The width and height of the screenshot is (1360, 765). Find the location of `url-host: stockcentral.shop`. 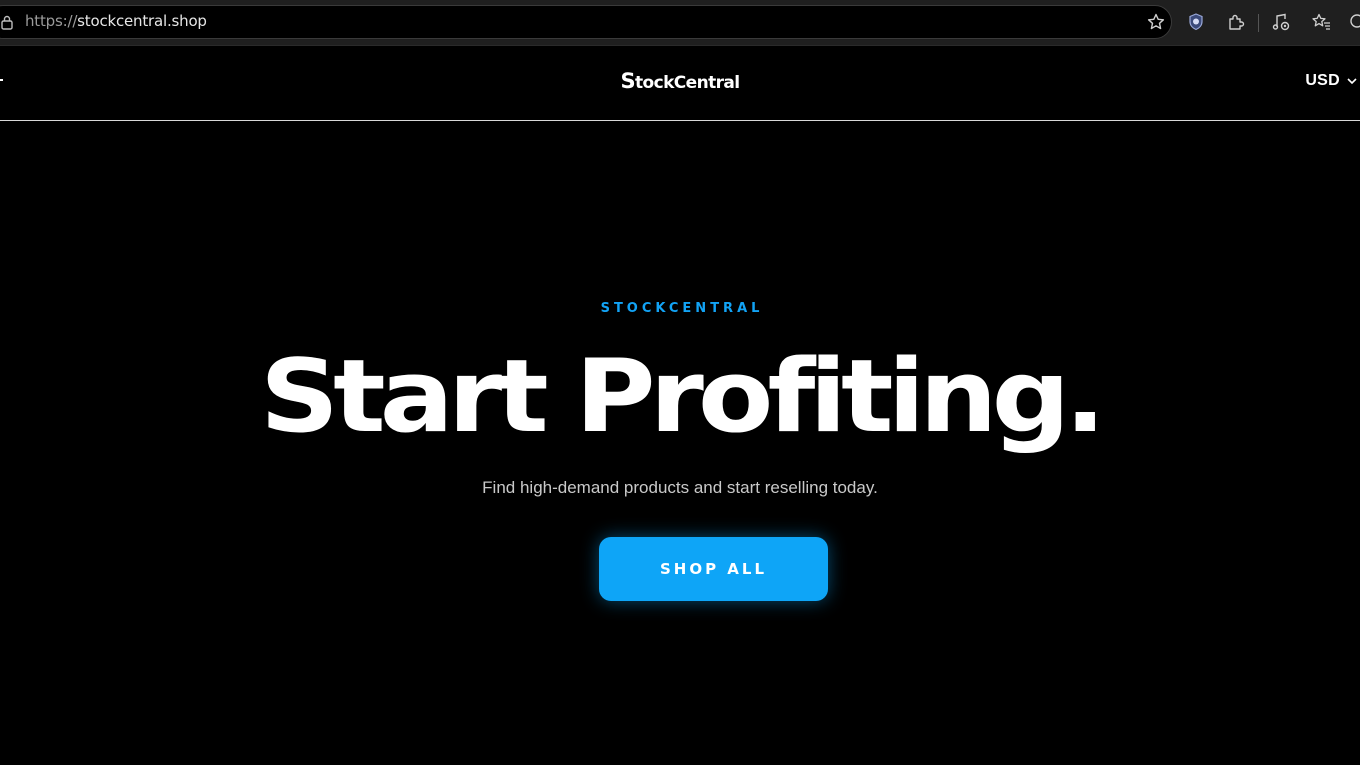

url-host: stockcentral.shop is located at coordinates (142, 21).